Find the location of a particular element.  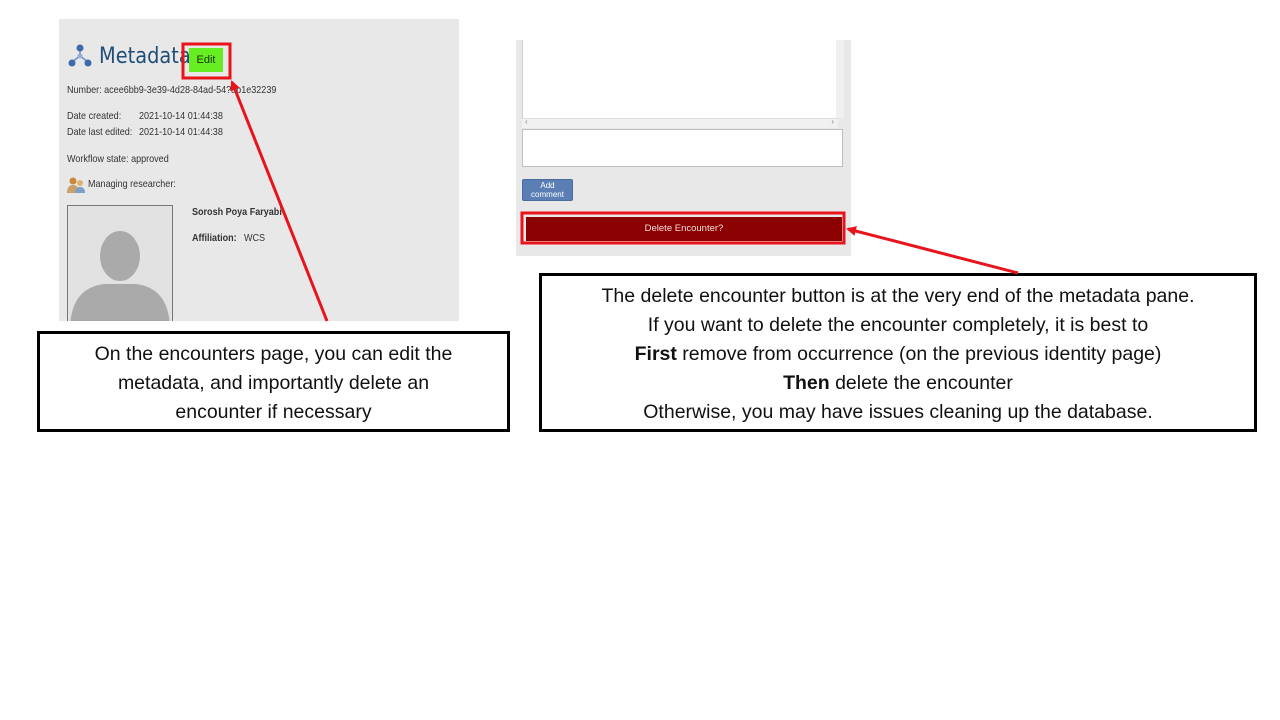

callout-right-line: Then delete the encounter is located at coordinates (898, 383).